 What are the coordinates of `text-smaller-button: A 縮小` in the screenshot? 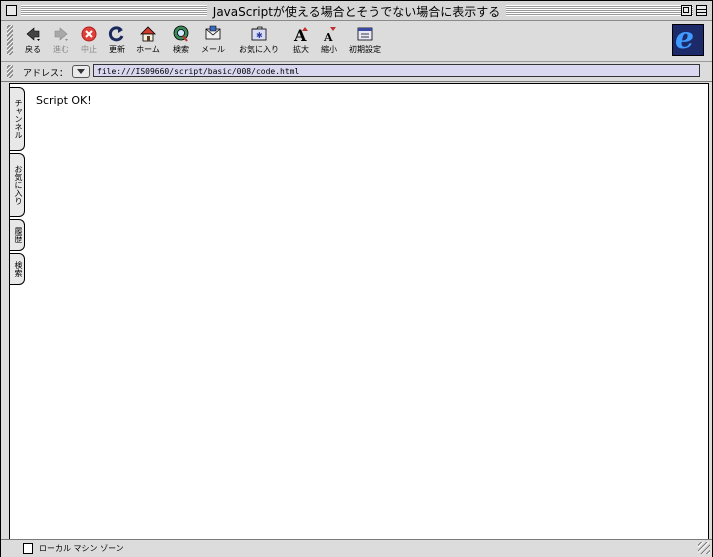 It's located at (329, 39).